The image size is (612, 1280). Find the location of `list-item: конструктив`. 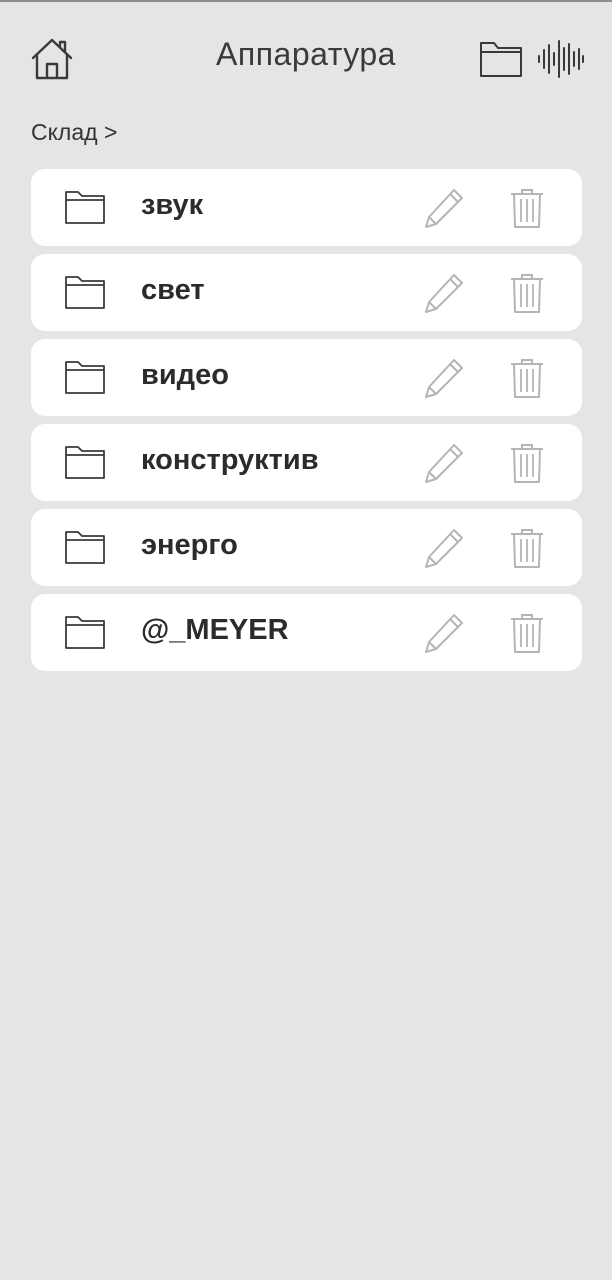

list-item: конструктив is located at coordinates (306, 462).